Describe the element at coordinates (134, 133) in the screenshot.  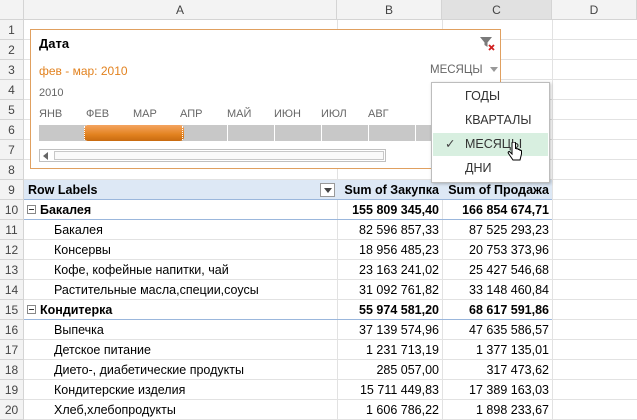
I see `timeline-selection-bar` at that location.